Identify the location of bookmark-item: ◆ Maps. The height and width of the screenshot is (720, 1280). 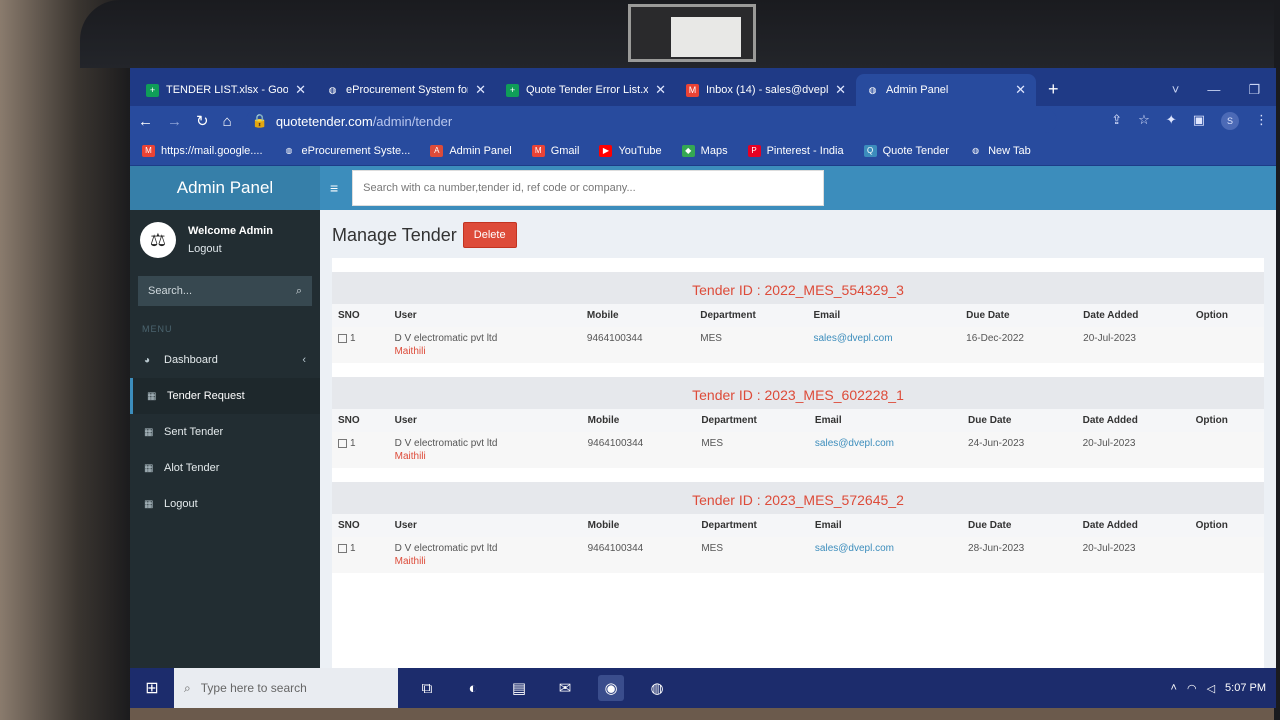
(704, 150).